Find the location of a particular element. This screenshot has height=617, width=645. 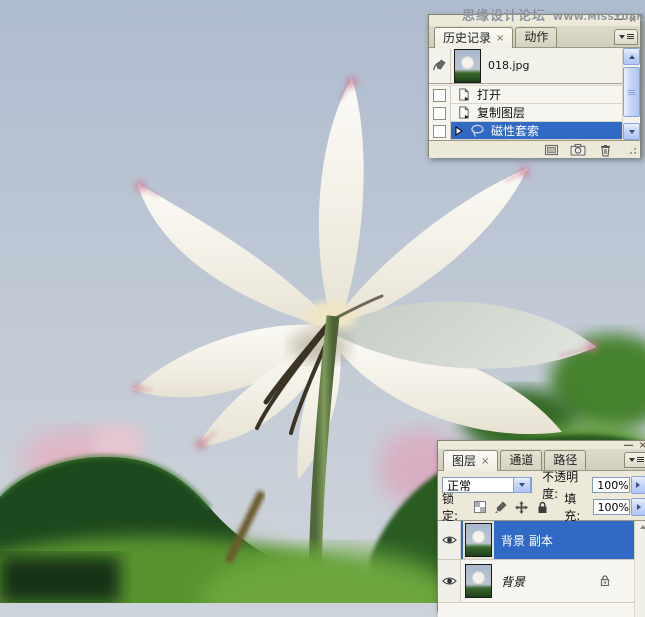

new-document-from-state-button is located at coordinates (551, 150).